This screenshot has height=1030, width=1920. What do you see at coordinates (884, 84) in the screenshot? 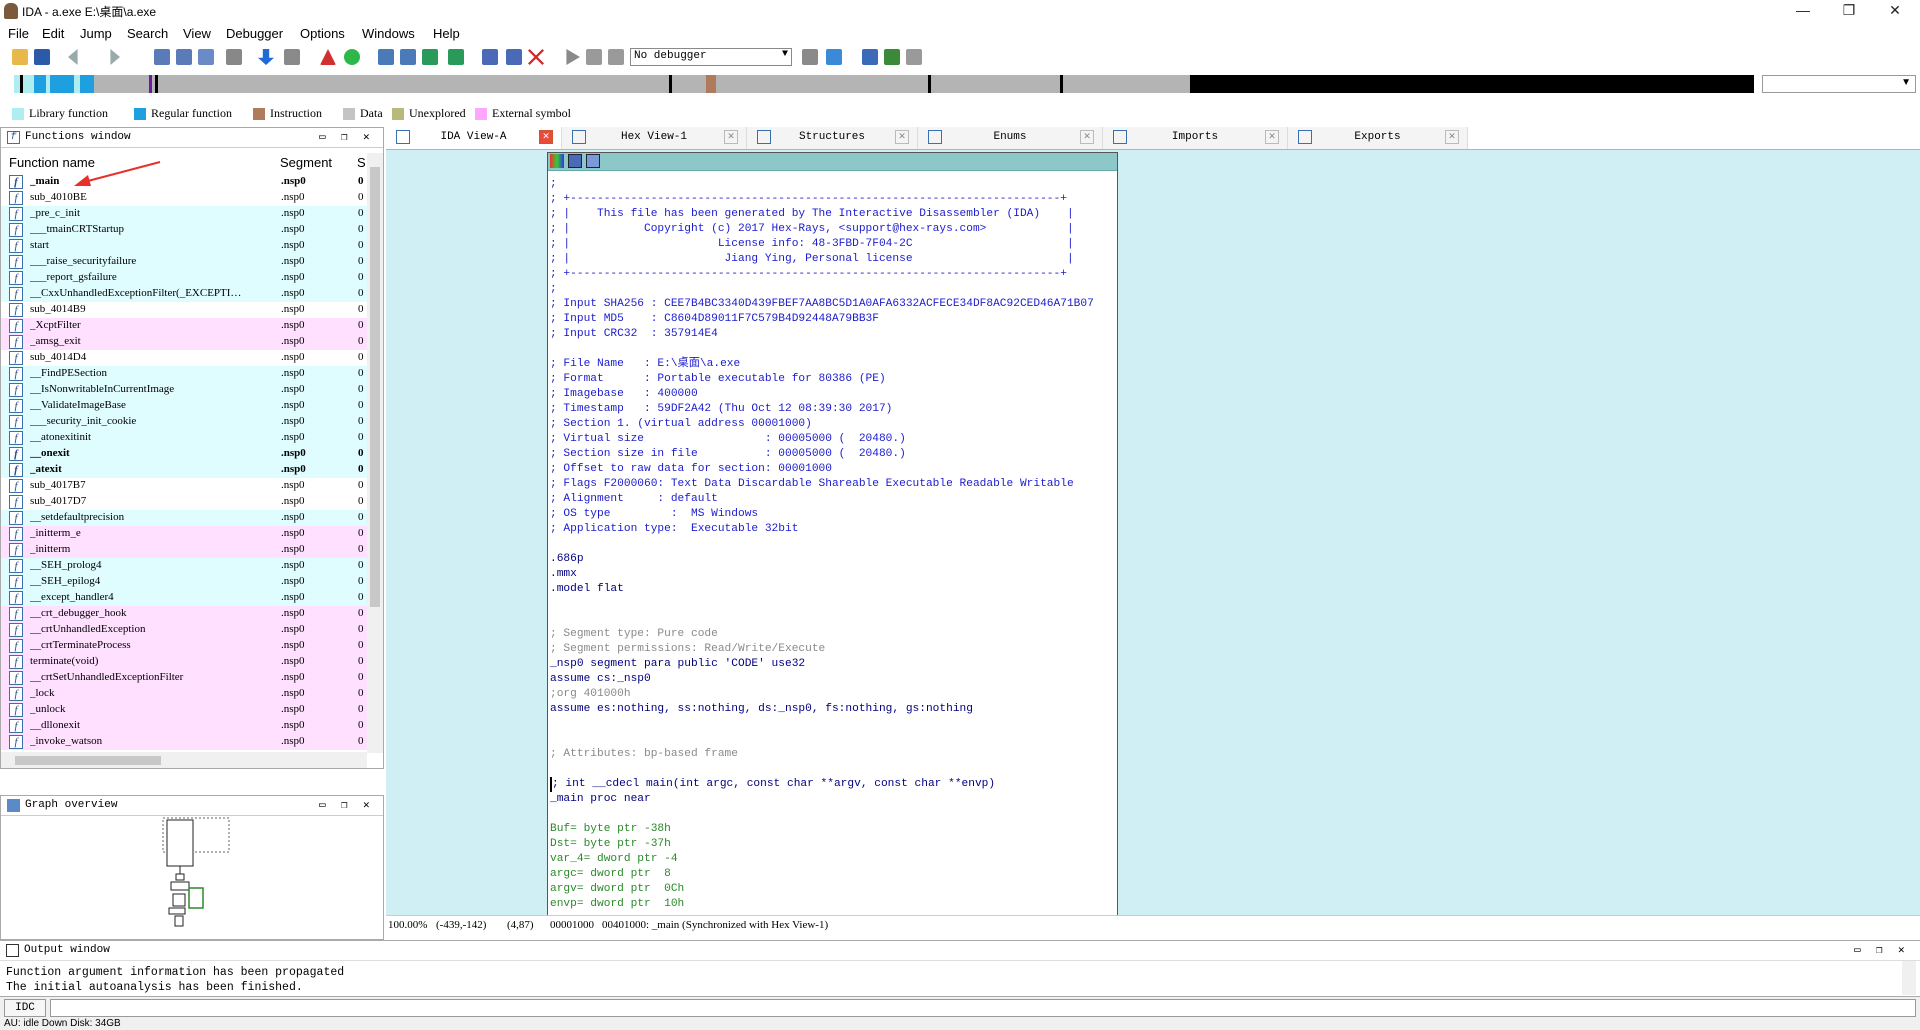
I see `navigation-band` at bounding box center [884, 84].